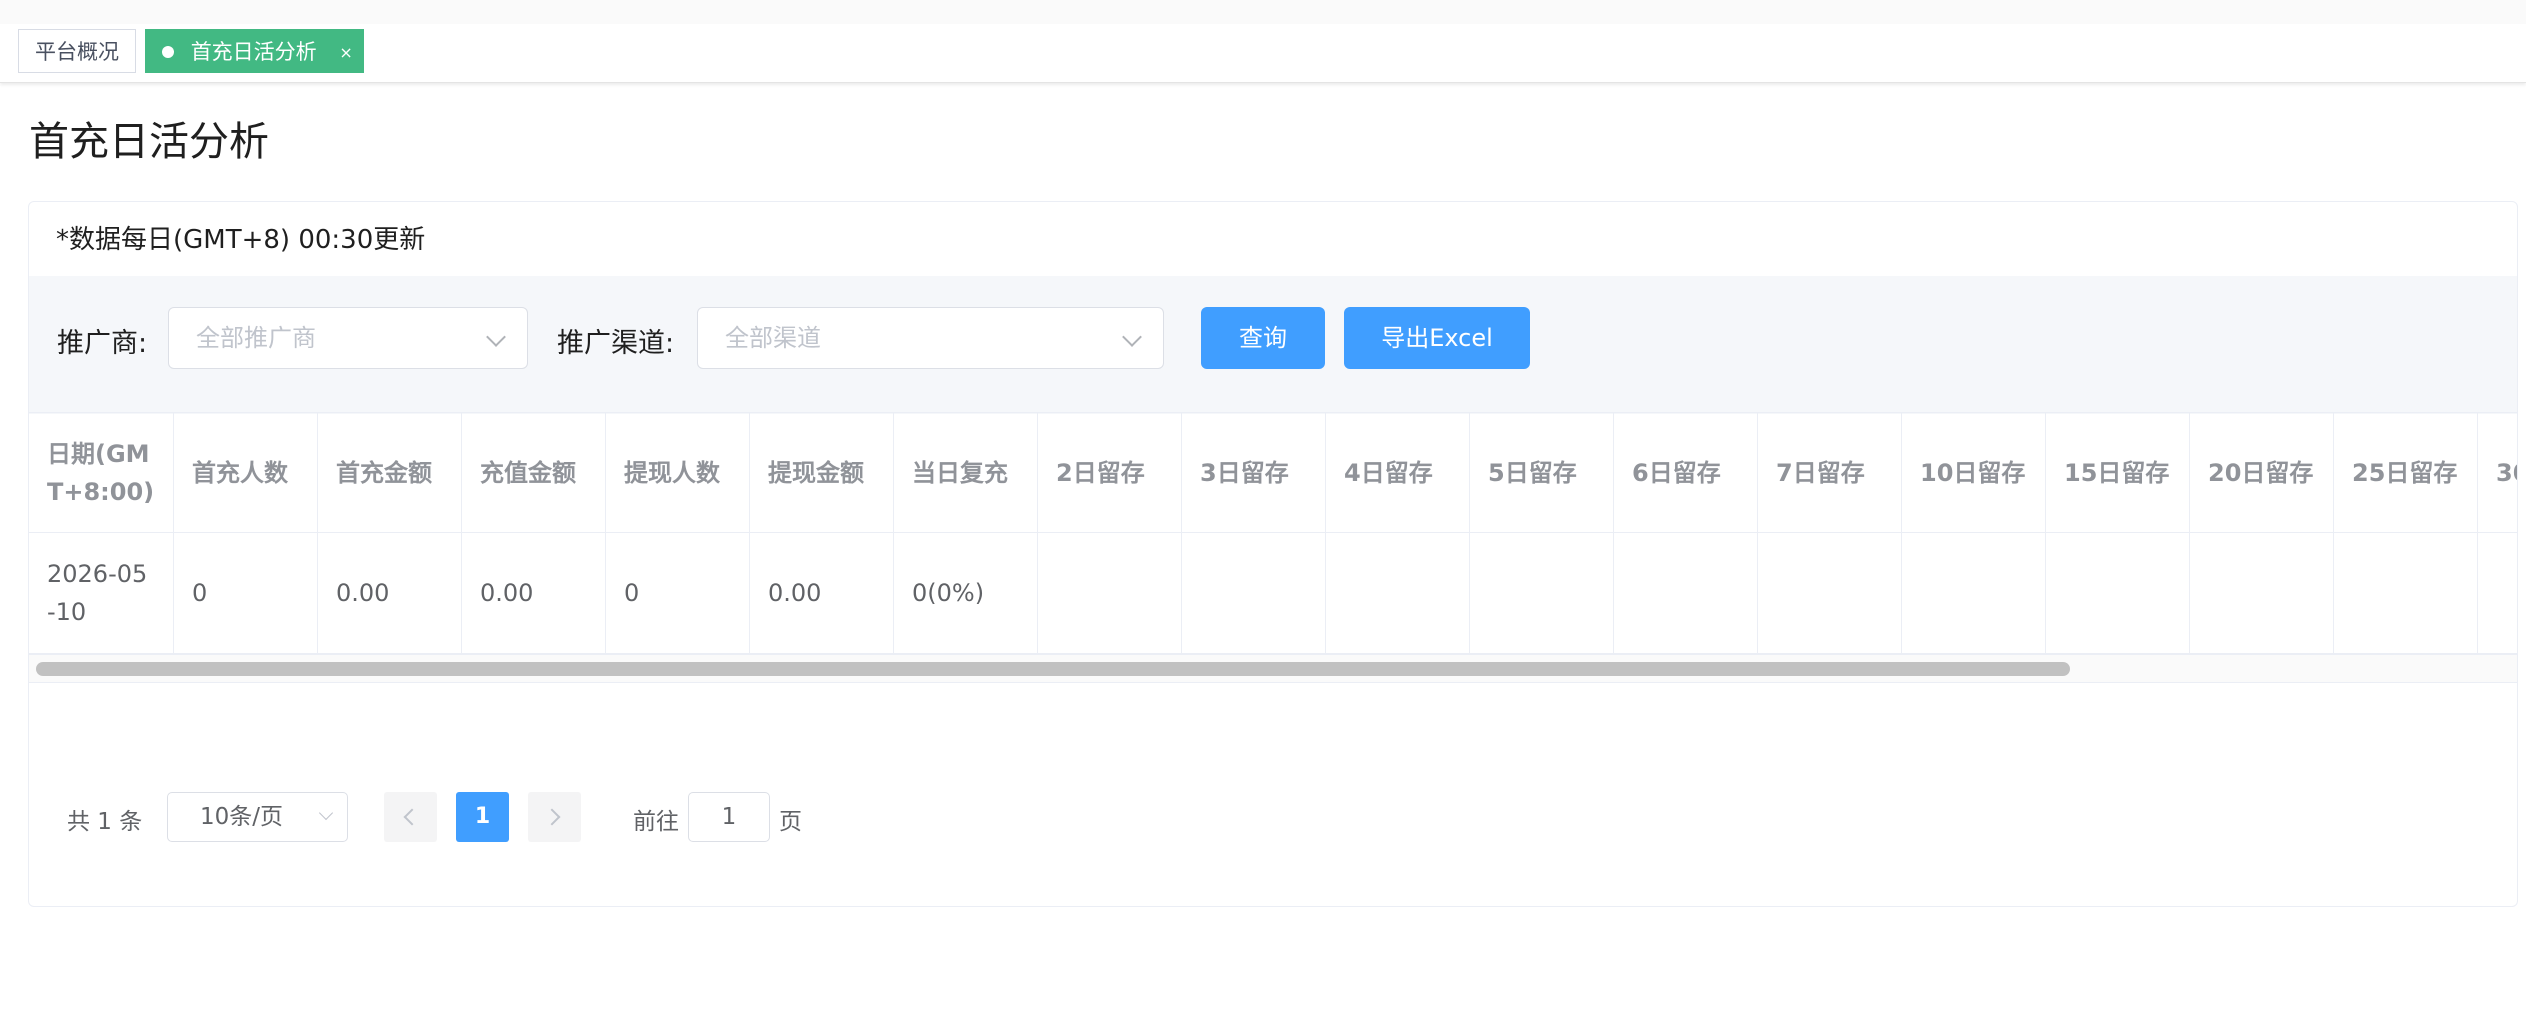  I want to click on chevron-right-icon, so click(552, 817).